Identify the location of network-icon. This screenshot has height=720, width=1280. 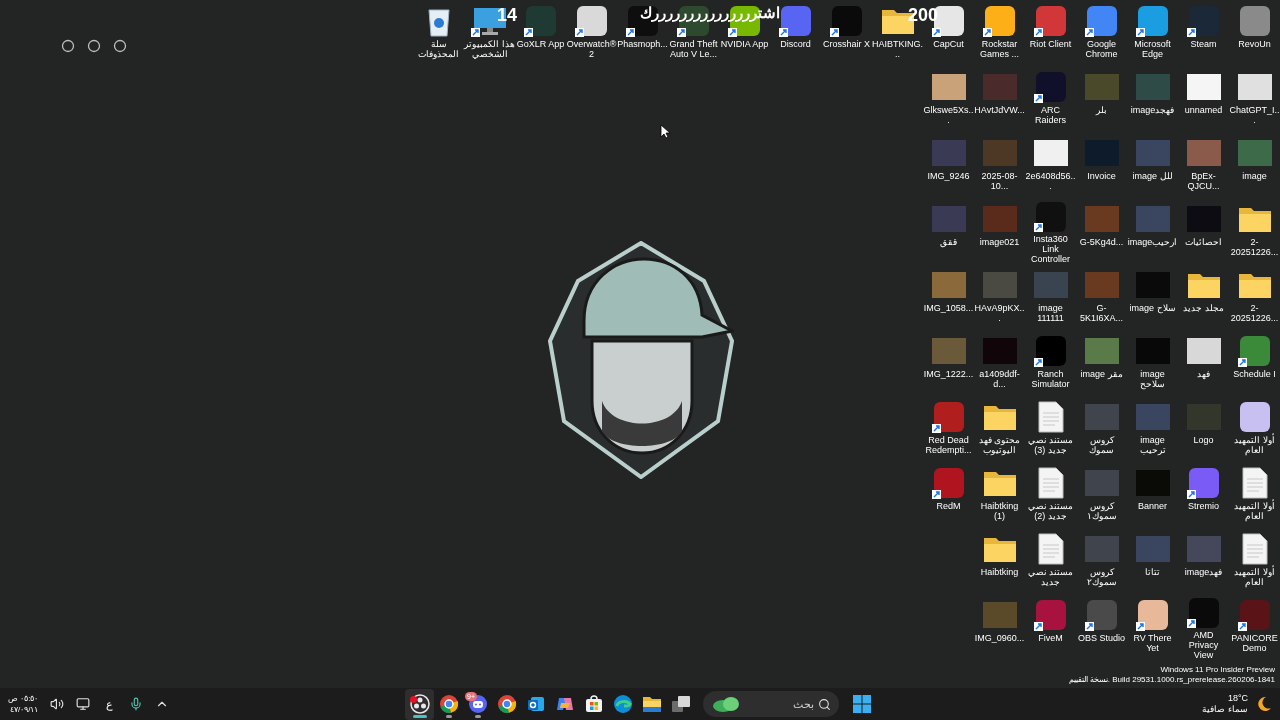
(83, 704).